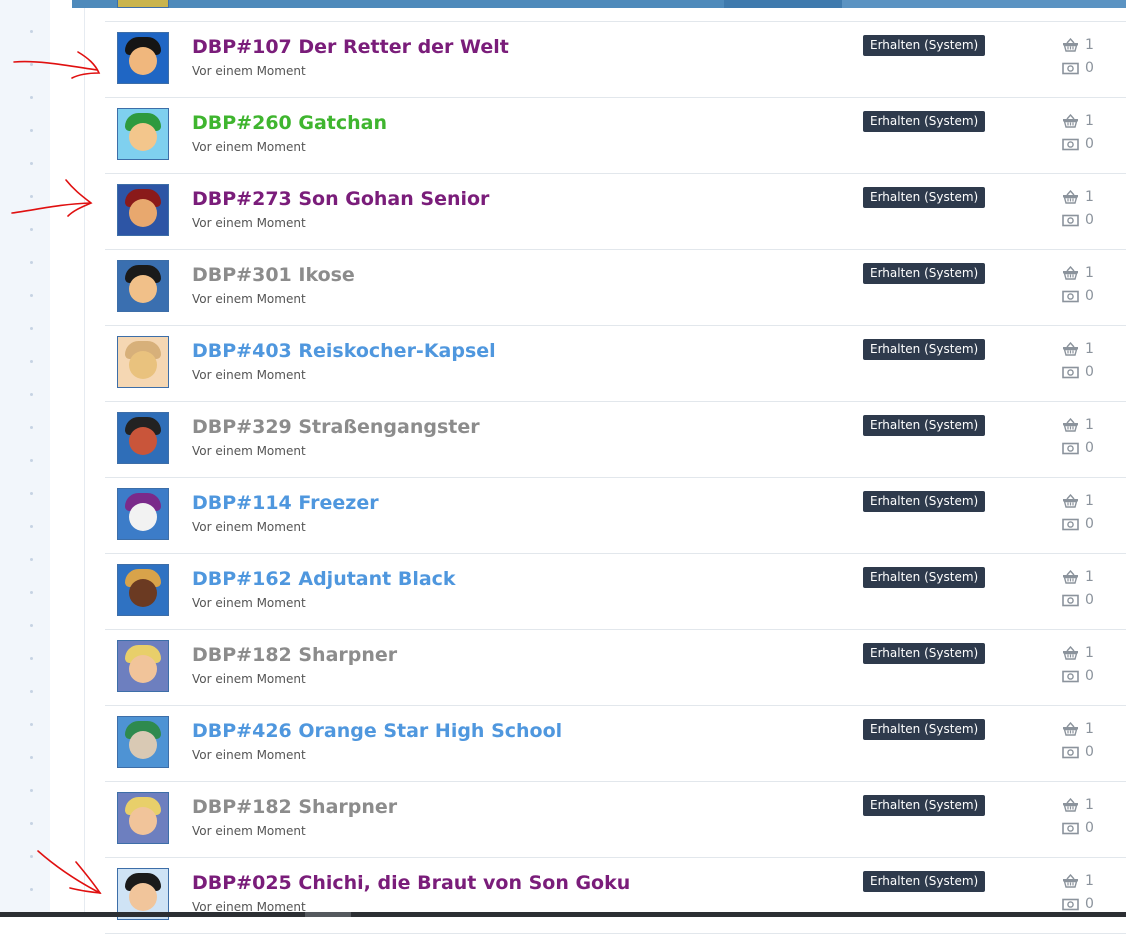 This screenshot has width=1126, height=934. Describe the element at coordinates (344, 351) in the screenshot. I see `card-title-link: DBP#403 Reiskocher-Kapsel` at that location.